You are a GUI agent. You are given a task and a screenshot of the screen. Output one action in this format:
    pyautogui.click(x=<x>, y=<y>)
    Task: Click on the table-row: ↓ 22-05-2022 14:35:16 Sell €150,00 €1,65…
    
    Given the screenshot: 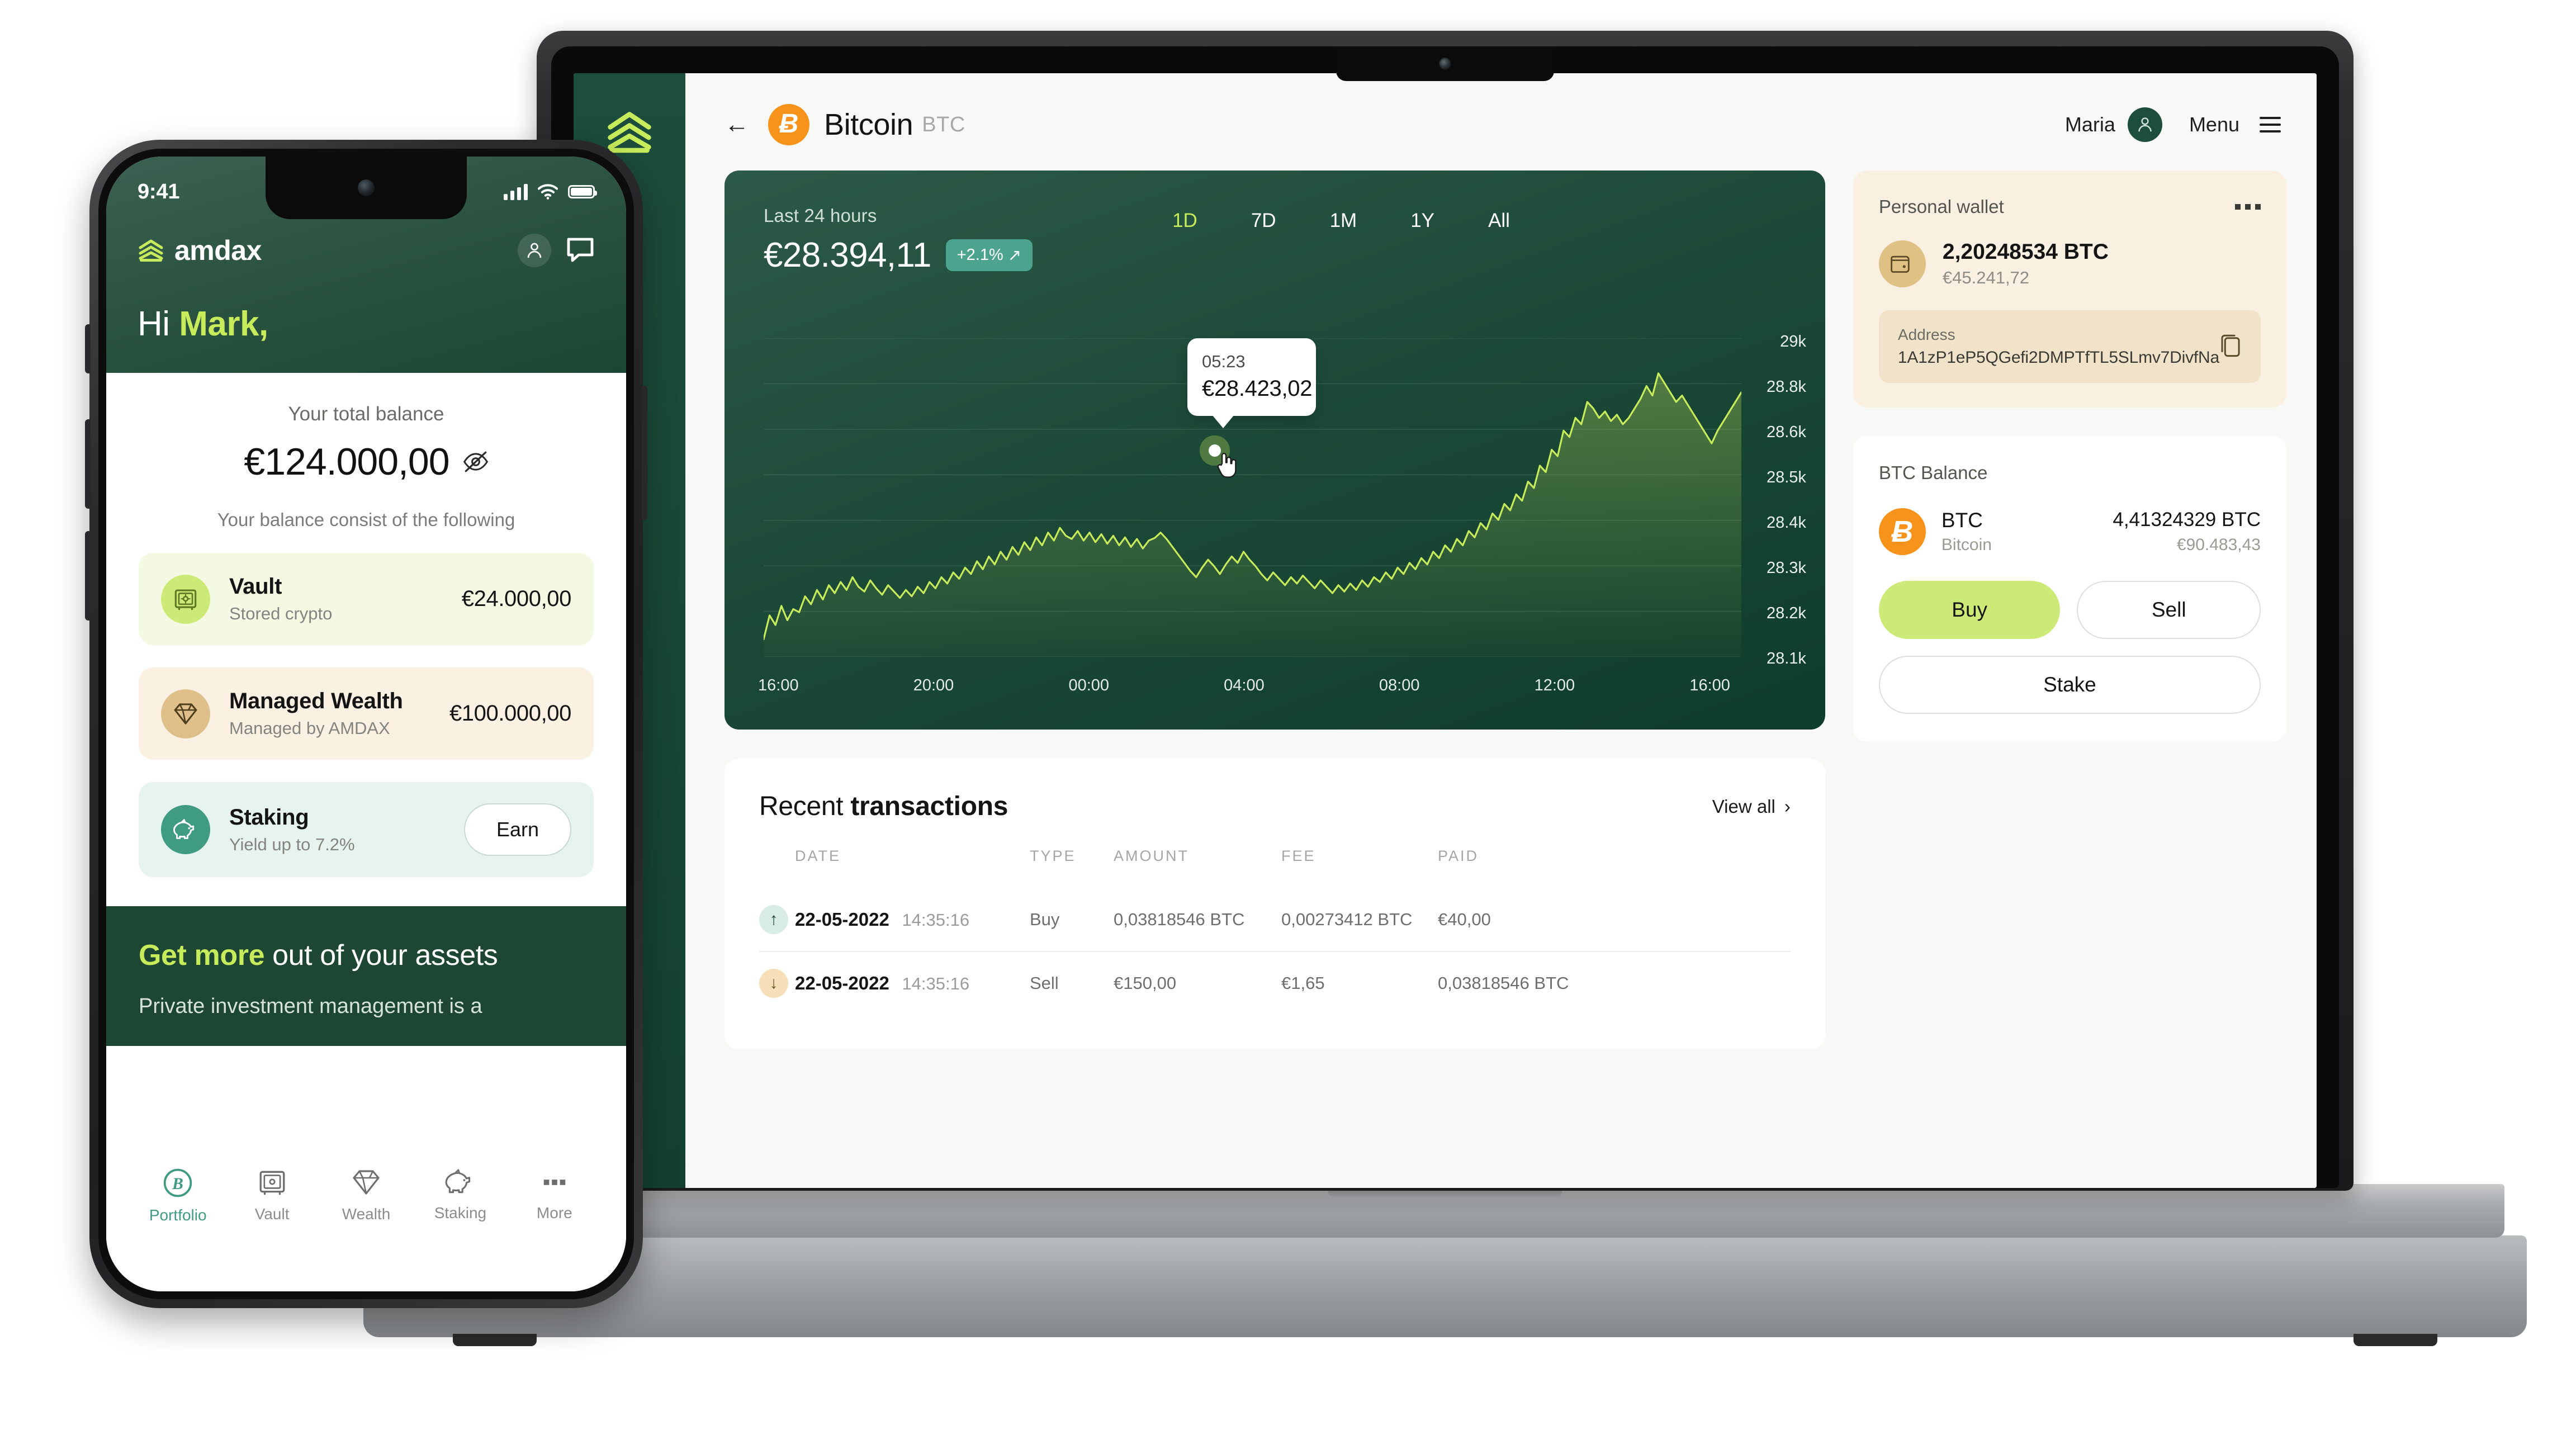 What is the action you would take?
    pyautogui.click(x=1275, y=983)
    